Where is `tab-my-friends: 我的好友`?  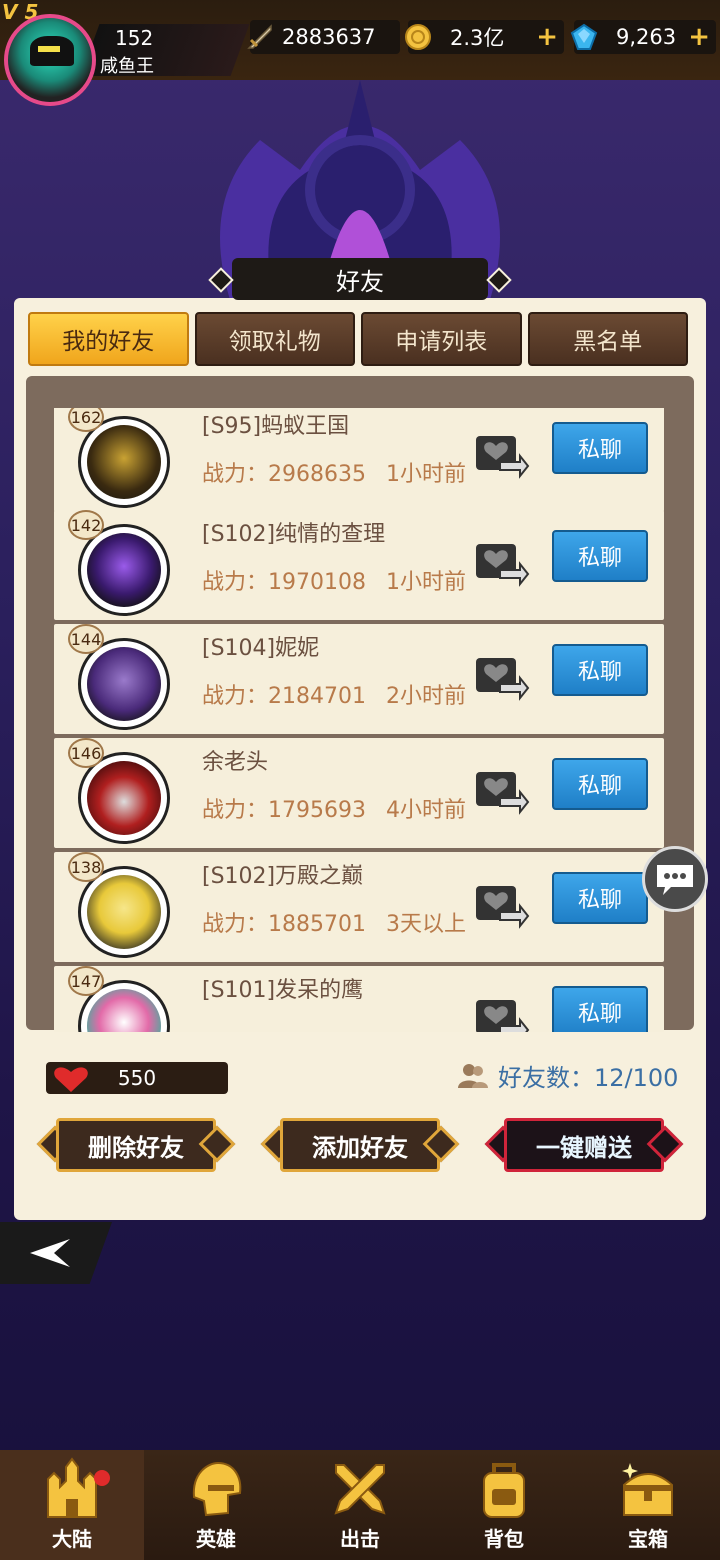
tab-my-friends: 我的好友 is located at coordinates (108, 339).